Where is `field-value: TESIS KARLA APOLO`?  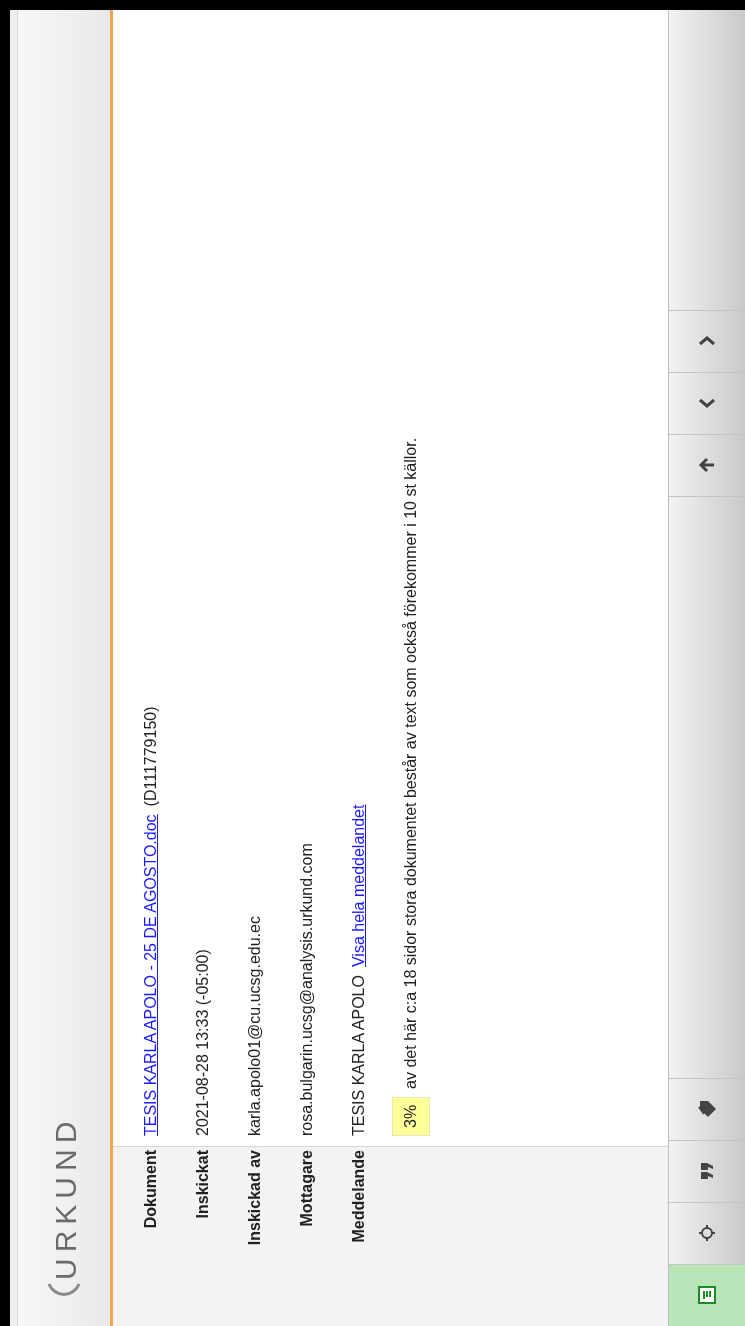
field-value: TESIS KARLA APOLO is located at coordinates (358, 1055).